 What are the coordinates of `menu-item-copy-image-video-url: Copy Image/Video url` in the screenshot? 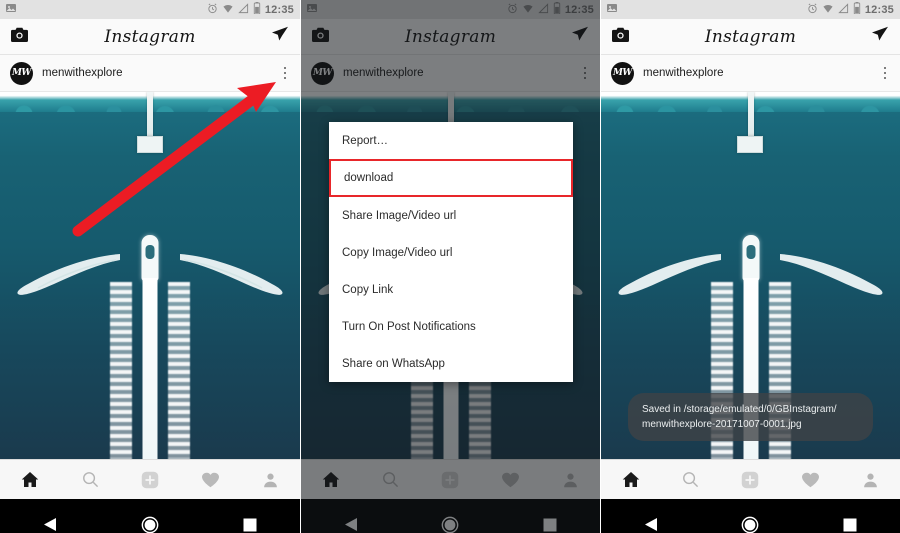 It's located at (451, 252).